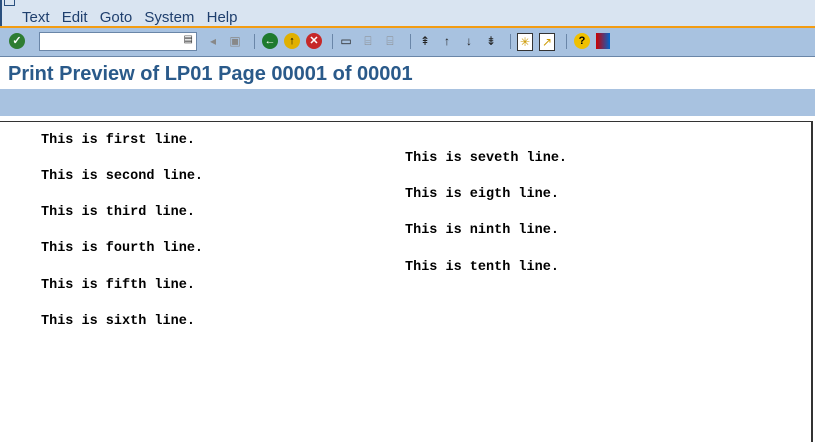 The width and height of the screenshot is (815, 442). I want to click on command-history-icon: ▤, so click(188, 39).